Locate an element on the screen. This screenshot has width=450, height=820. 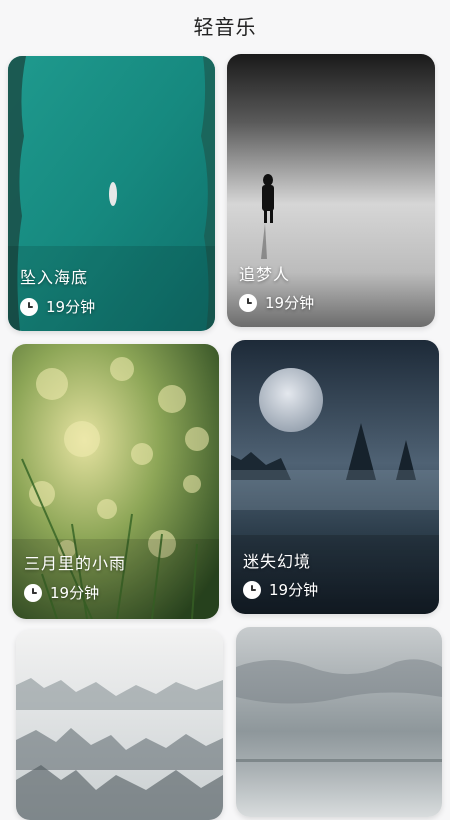
card-5-image is located at coordinates (119, 725).